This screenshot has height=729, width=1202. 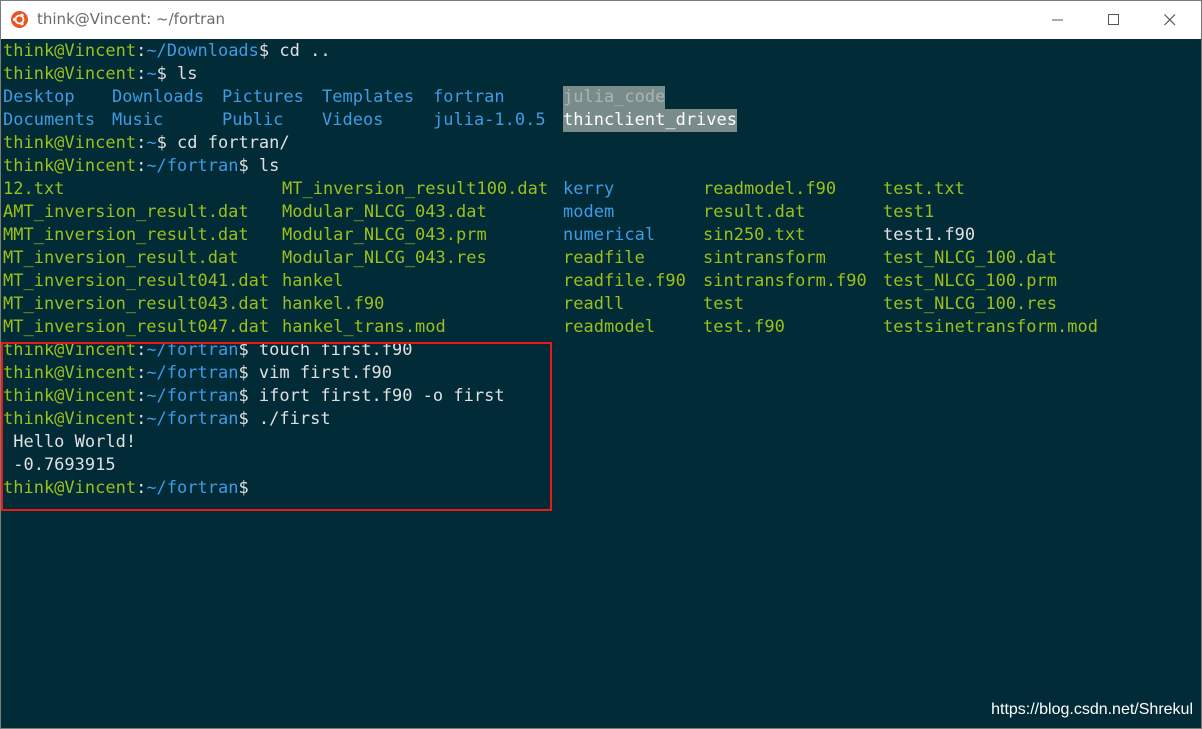 What do you see at coordinates (924, 189) in the screenshot?
I see `ls-entry-file: test.txt` at bounding box center [924, 189].